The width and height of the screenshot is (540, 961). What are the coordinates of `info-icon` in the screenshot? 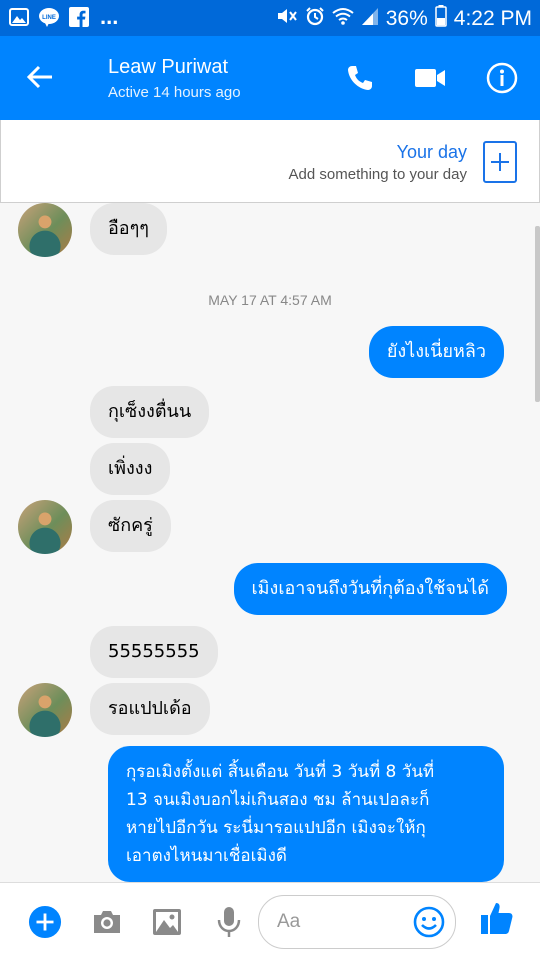 It's located at (502, 78).